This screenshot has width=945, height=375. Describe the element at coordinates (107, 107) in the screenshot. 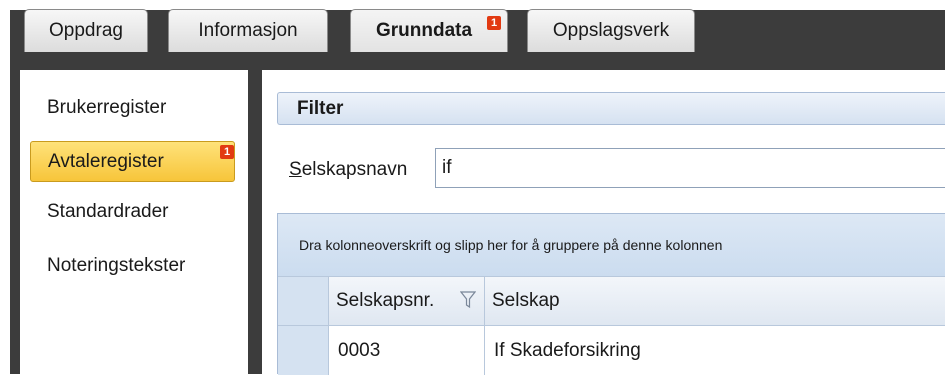

I see `sidebar-item-label: Brukerregister` at that location.